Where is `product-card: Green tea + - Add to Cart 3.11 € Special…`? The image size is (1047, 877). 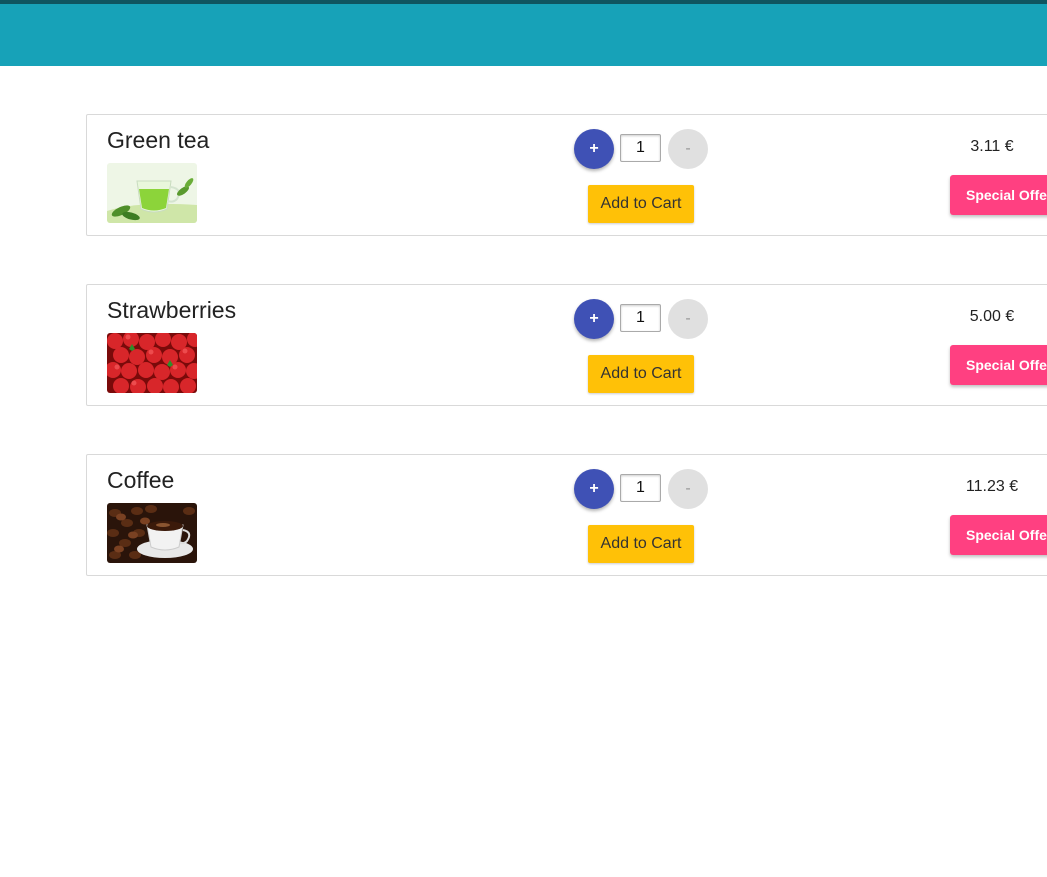
product-card: Green tea + - Add to Cart 3.11 € Special… is located at coordinates (566, 175).